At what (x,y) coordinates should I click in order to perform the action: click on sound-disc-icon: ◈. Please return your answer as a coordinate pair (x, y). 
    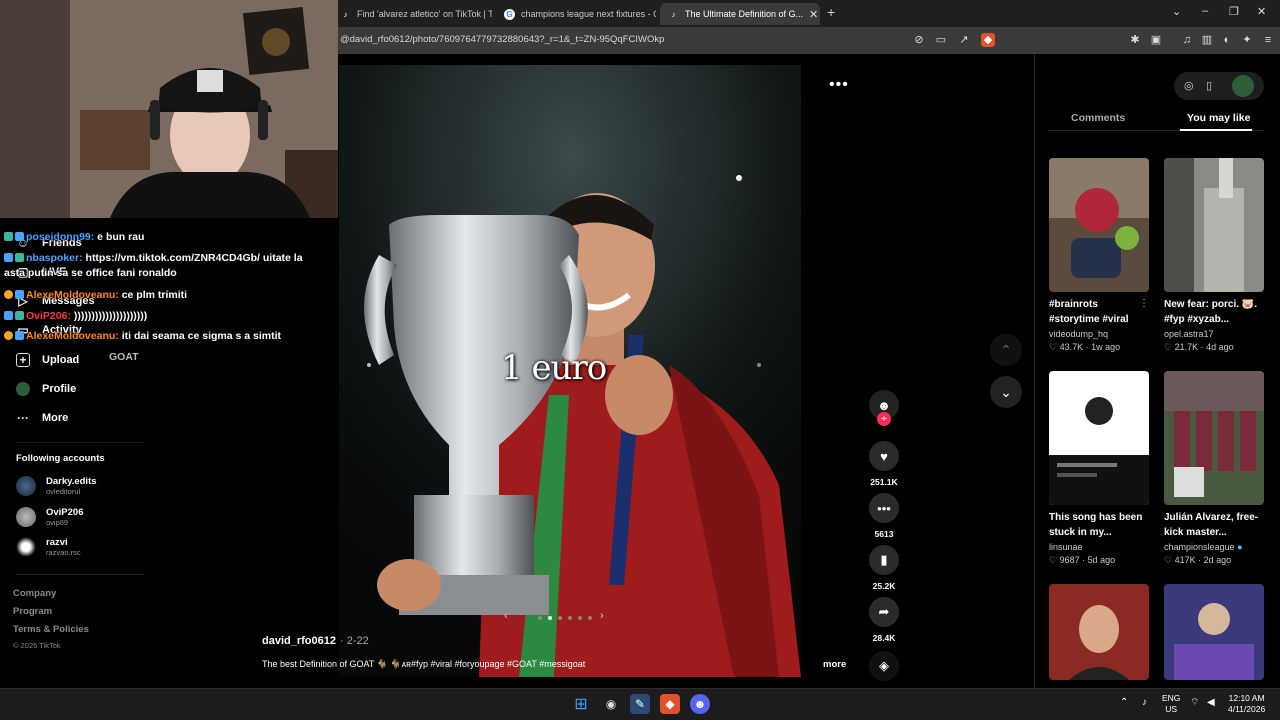
    Looking at the image, I should click on (884, 666).